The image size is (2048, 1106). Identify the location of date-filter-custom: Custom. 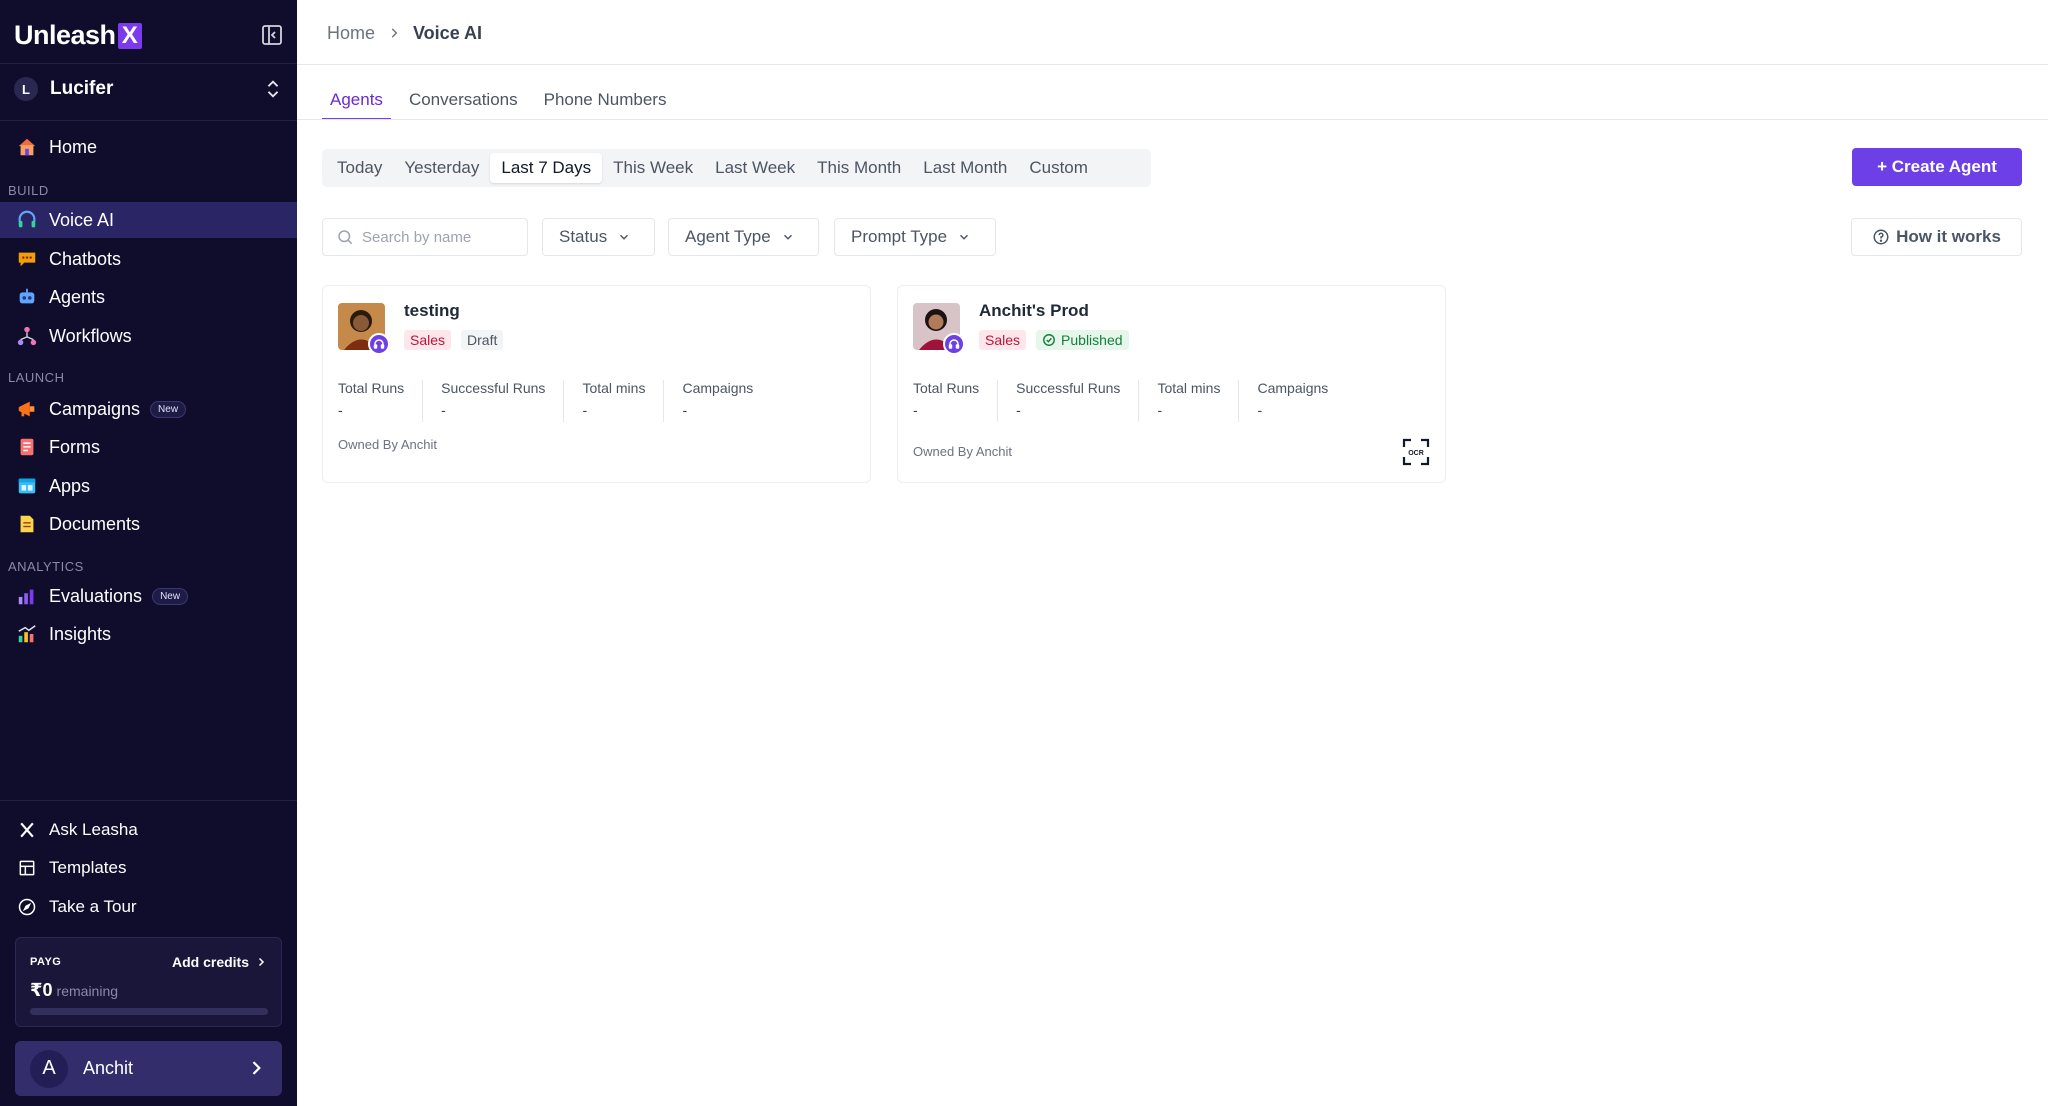
(1058, 168).